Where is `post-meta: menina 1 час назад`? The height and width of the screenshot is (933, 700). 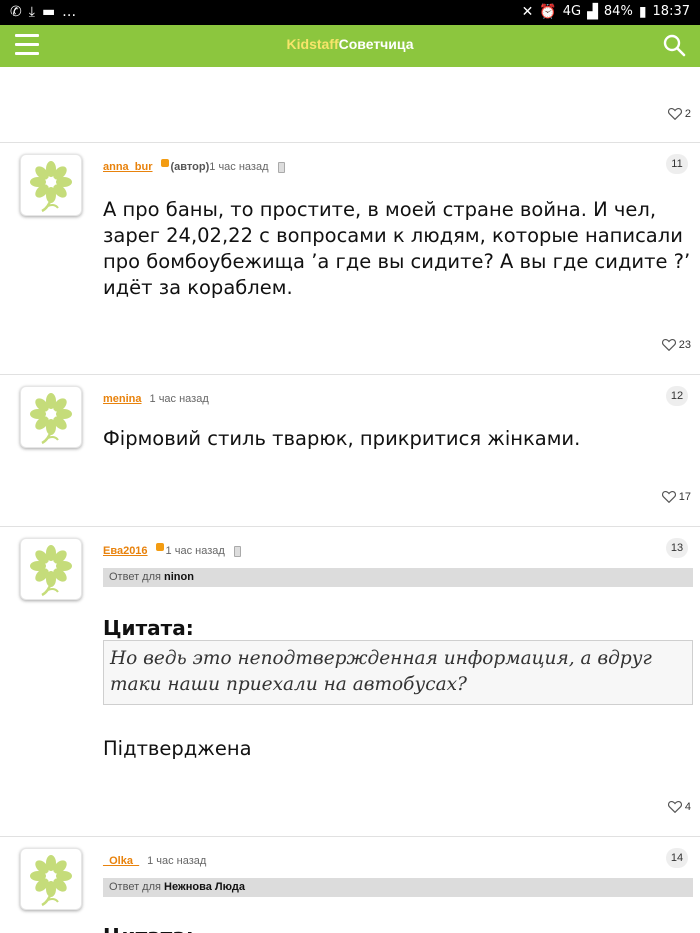 post-meta: menina 1 час назад is located at coordinates (156, 399).